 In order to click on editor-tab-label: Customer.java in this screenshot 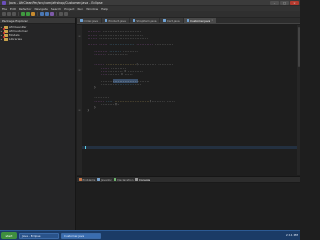, I will do `click(200, 20)`.